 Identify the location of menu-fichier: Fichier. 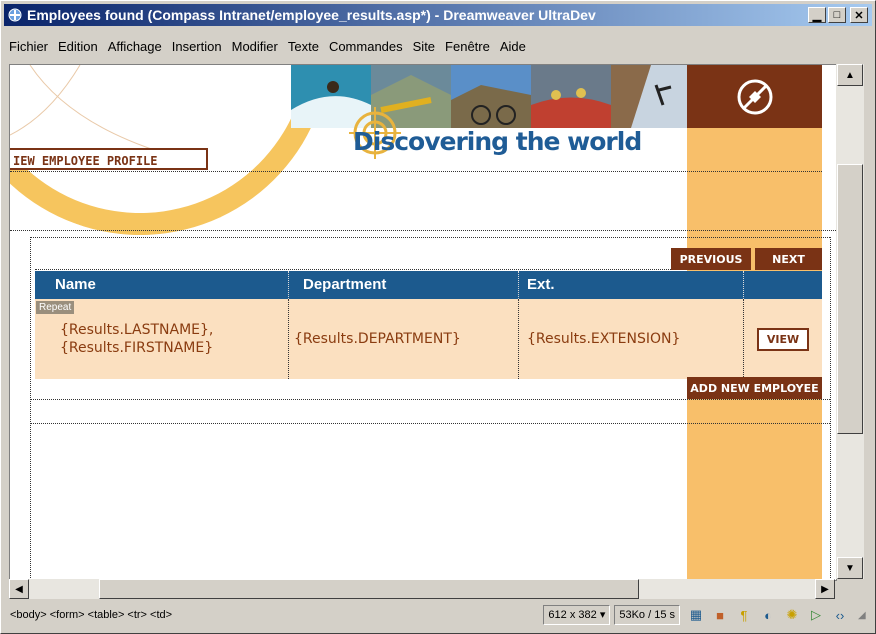
(28, 49).